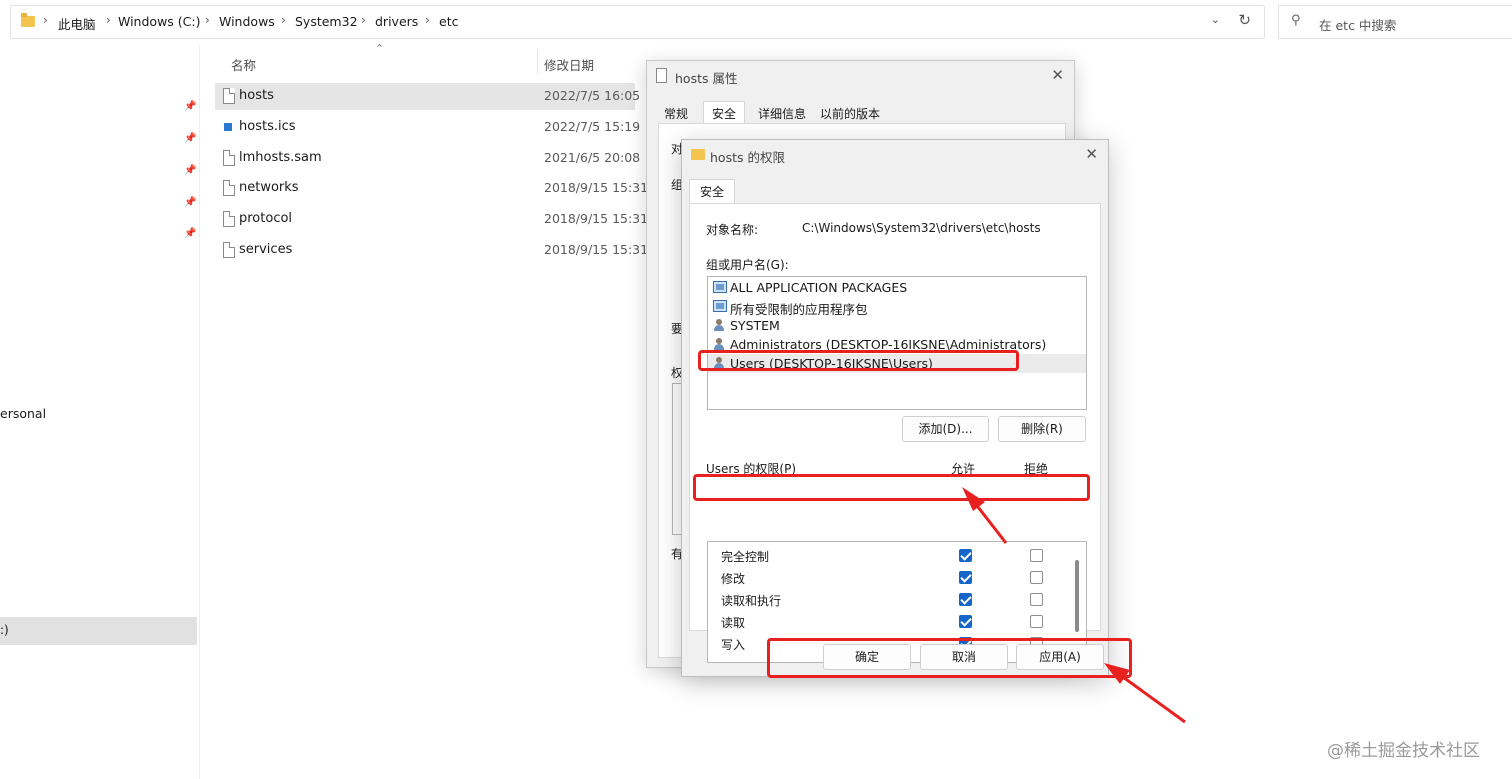 This screenshot has height=779, width=1512. I want to click on file-name: networks, so click(269, 187).